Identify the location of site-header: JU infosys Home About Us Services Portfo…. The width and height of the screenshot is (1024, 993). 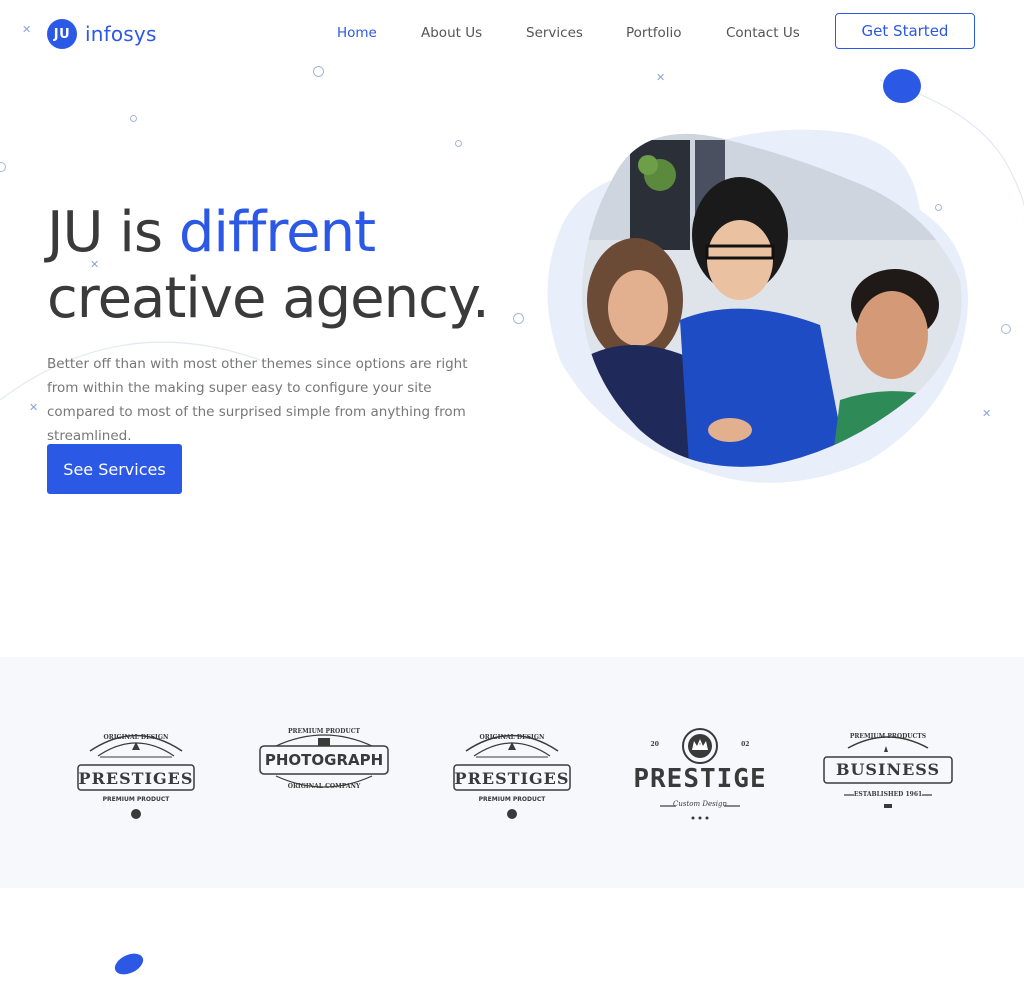
(512, 34).